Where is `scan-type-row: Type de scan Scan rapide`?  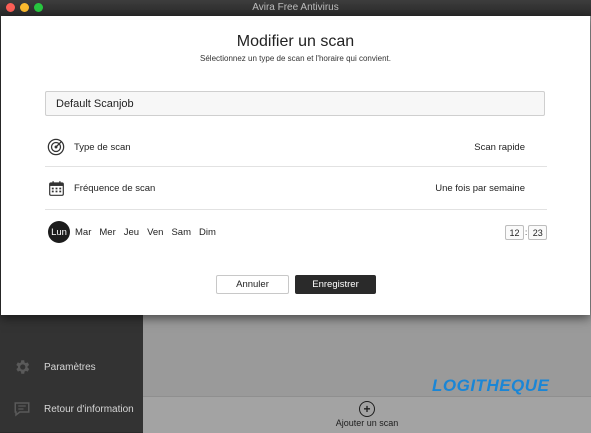
scan-type-row: Type de scan Scan rapide is located at coordinates (297, 147).